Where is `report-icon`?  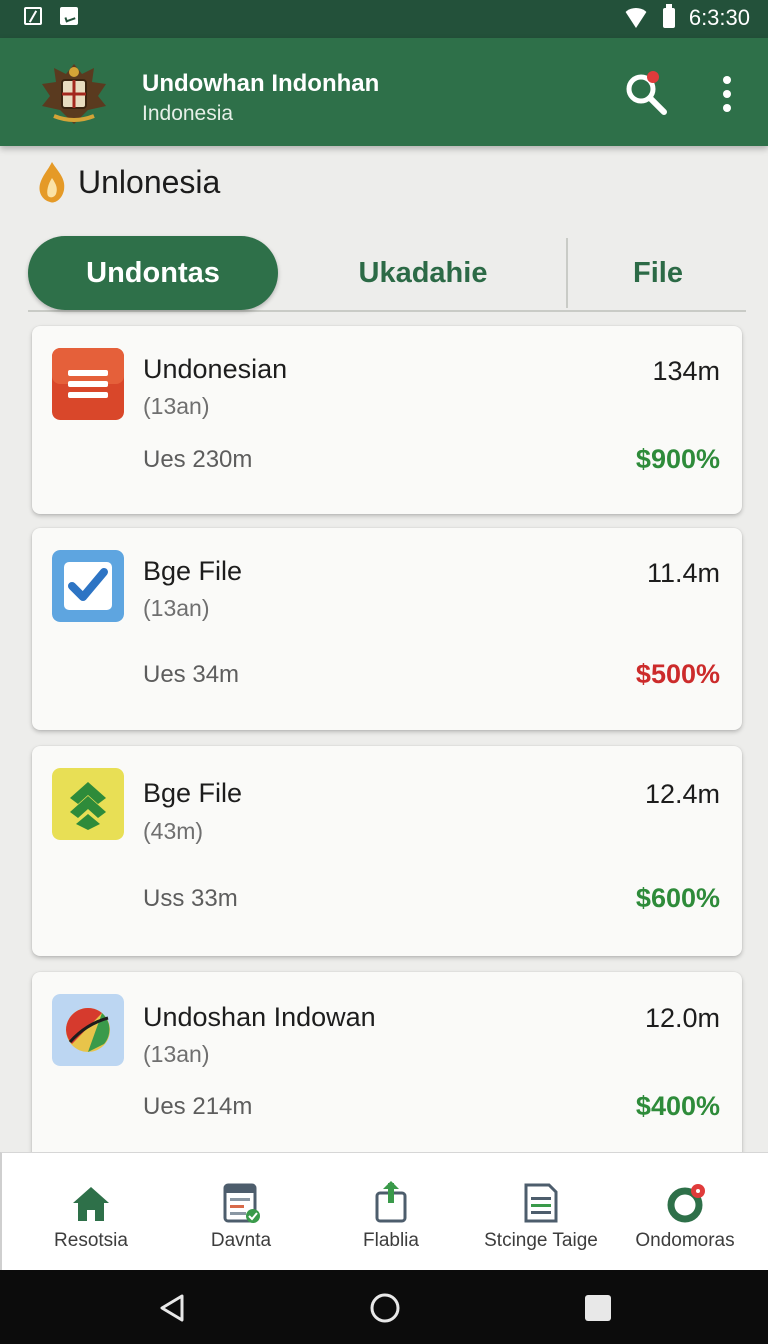 report-icon is located at coordinates (241, 1203).